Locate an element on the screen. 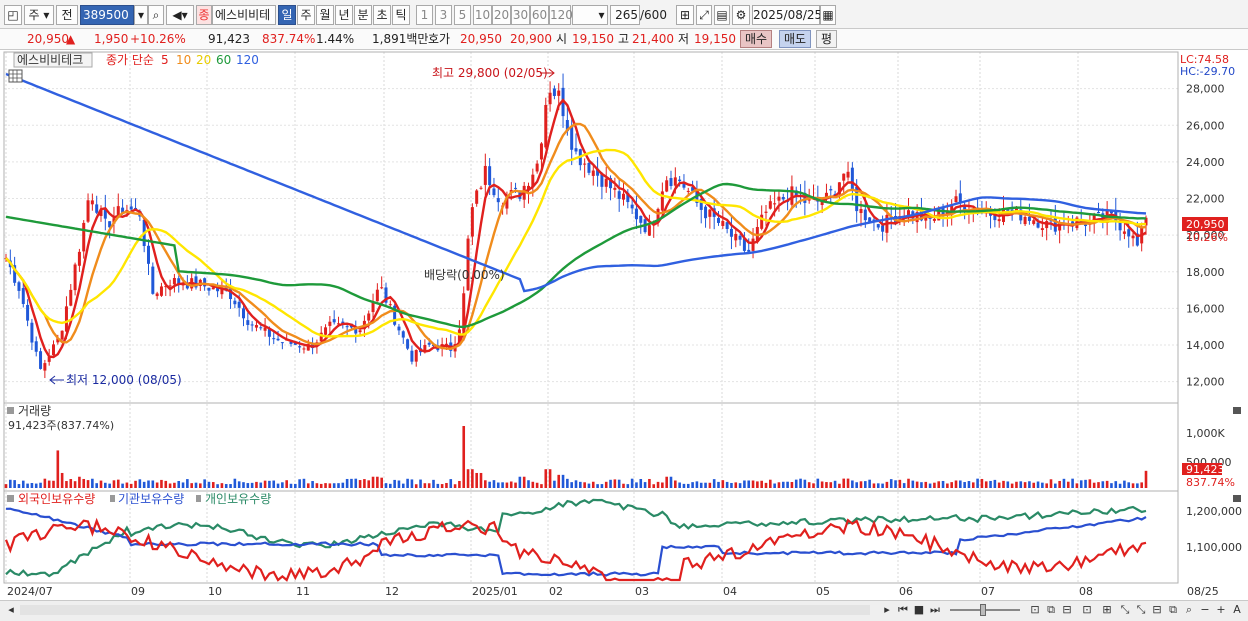 The image size is (1248, 621). low-annotation: 최저 12,000 (08/05) is located at coordinates (124, 380).